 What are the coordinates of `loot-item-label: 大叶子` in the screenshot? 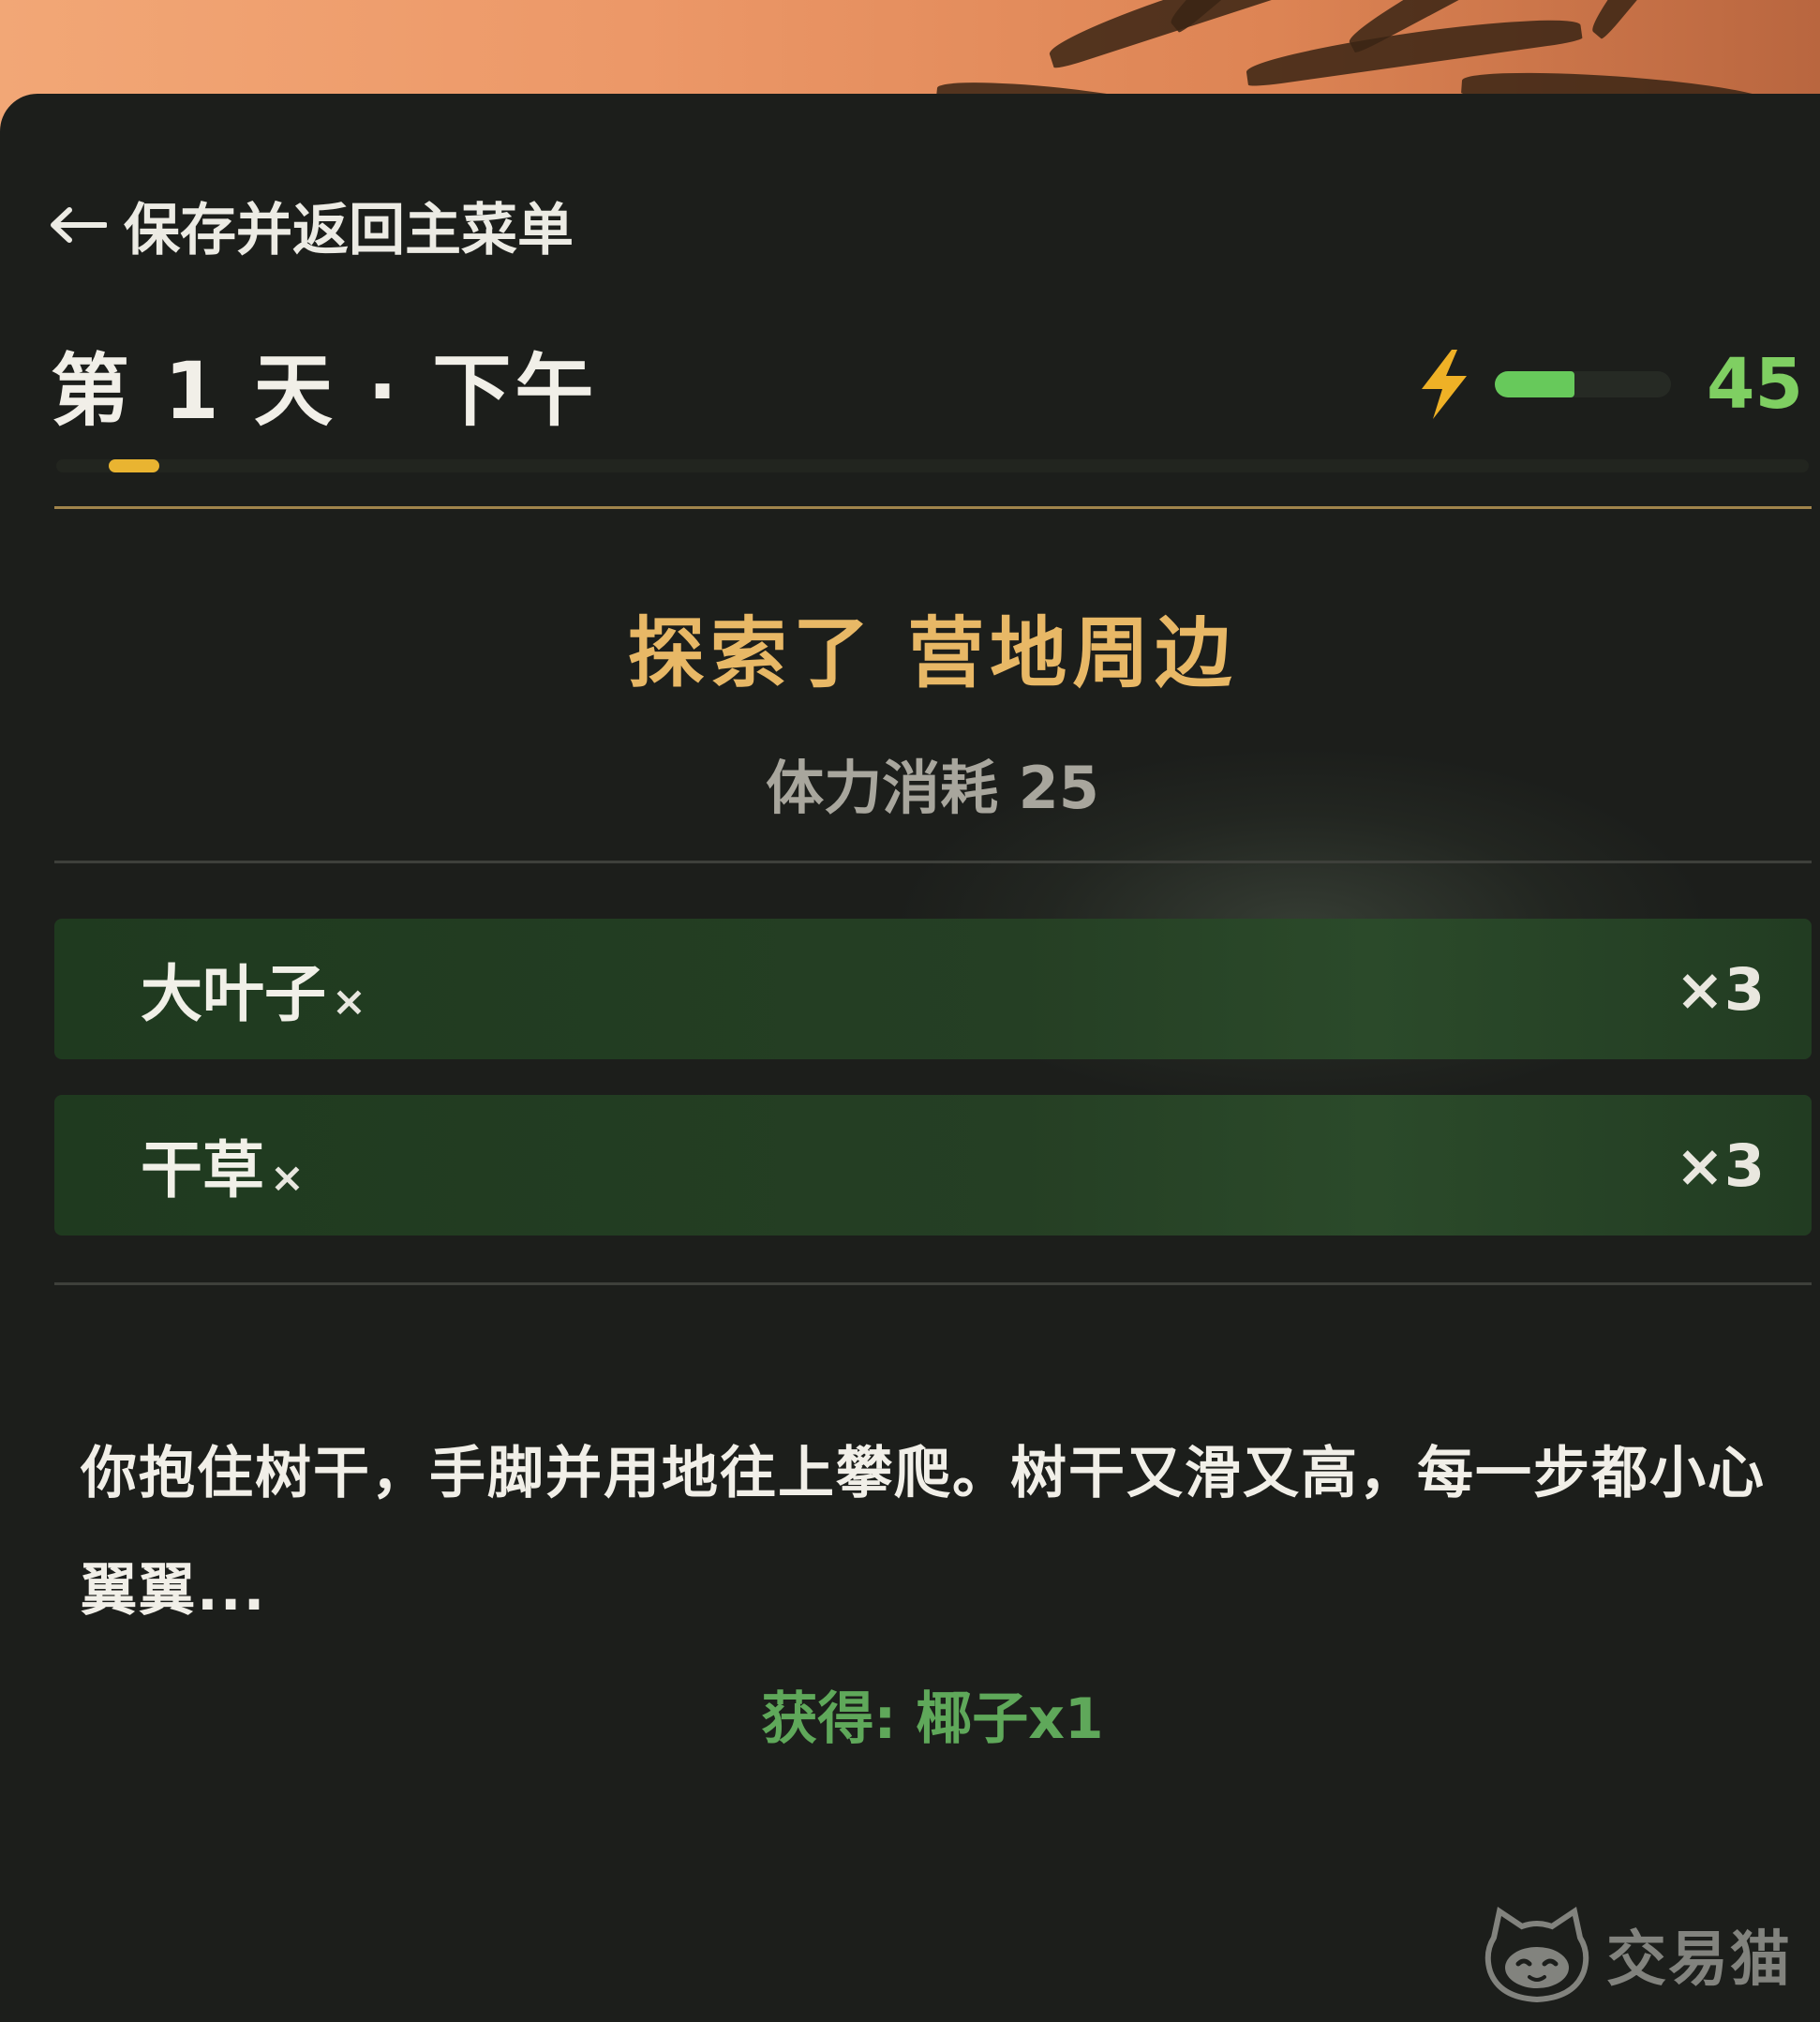 It's located at (233, 994).